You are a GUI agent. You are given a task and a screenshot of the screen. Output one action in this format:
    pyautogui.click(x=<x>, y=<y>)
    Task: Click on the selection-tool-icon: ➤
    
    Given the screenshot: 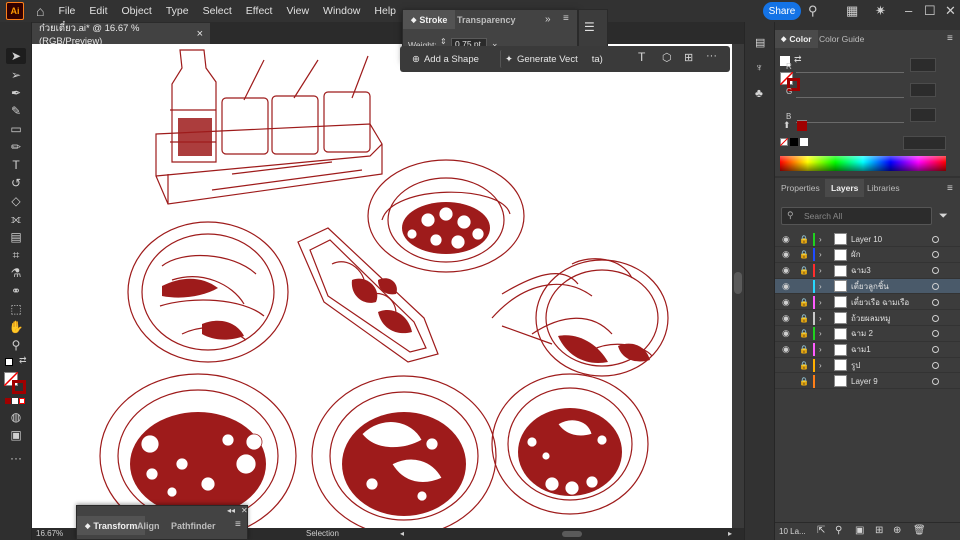 What is the action you would take?
    pyautogui.click(x=16, y=56)
    